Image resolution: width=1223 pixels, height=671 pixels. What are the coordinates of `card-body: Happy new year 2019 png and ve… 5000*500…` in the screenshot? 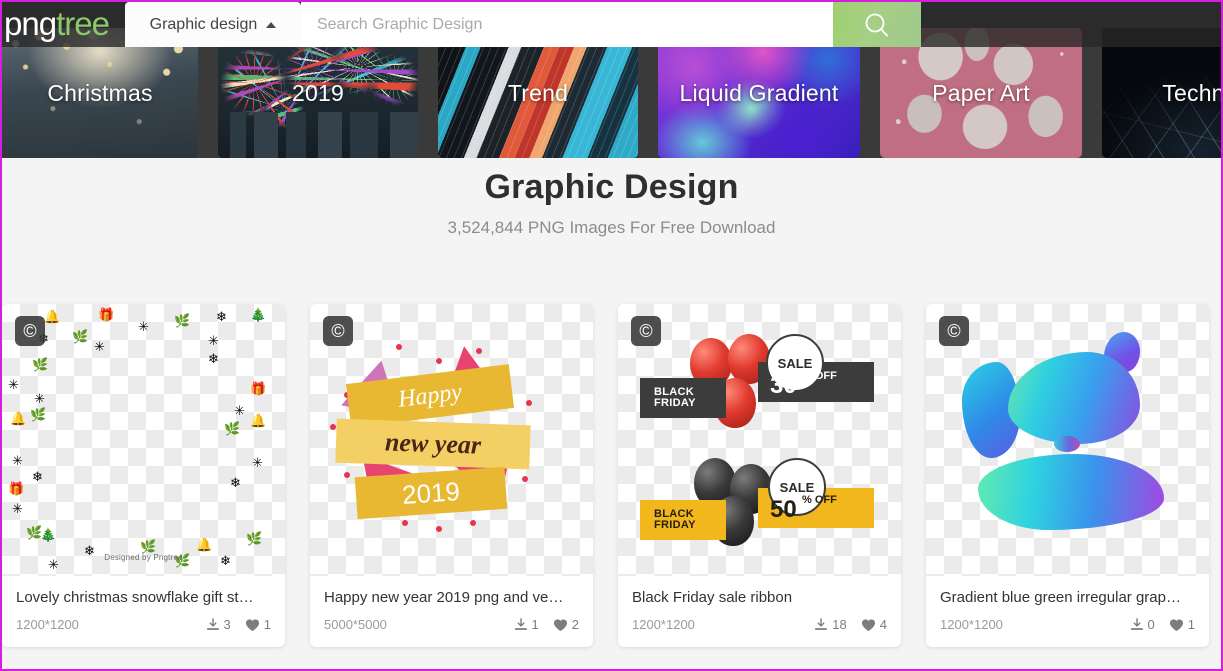 It's located at (451, 611).